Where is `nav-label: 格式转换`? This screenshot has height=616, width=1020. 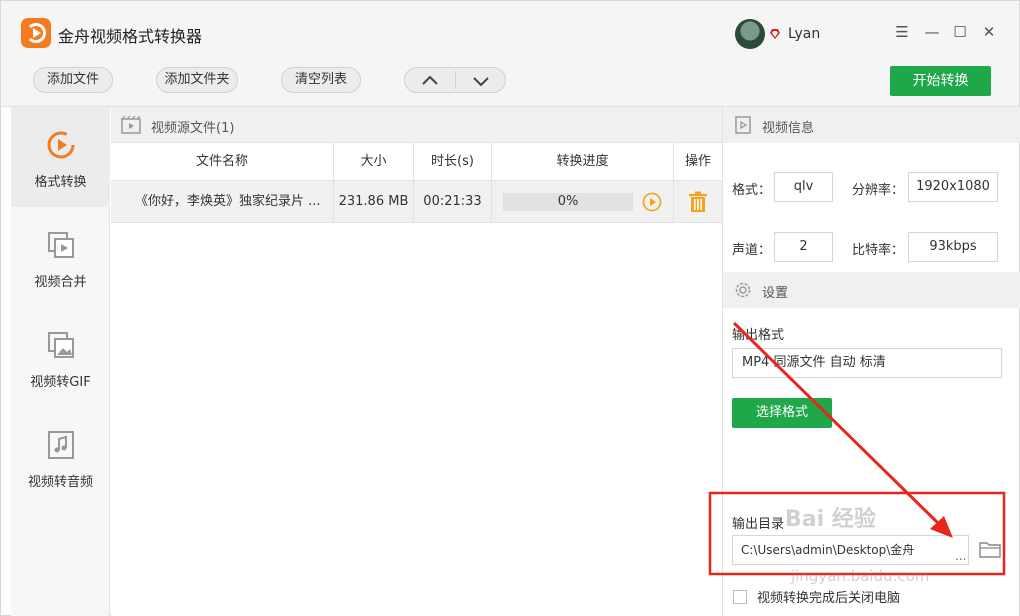
nav-label: 格式转换 is located at coordinates (60, 182).